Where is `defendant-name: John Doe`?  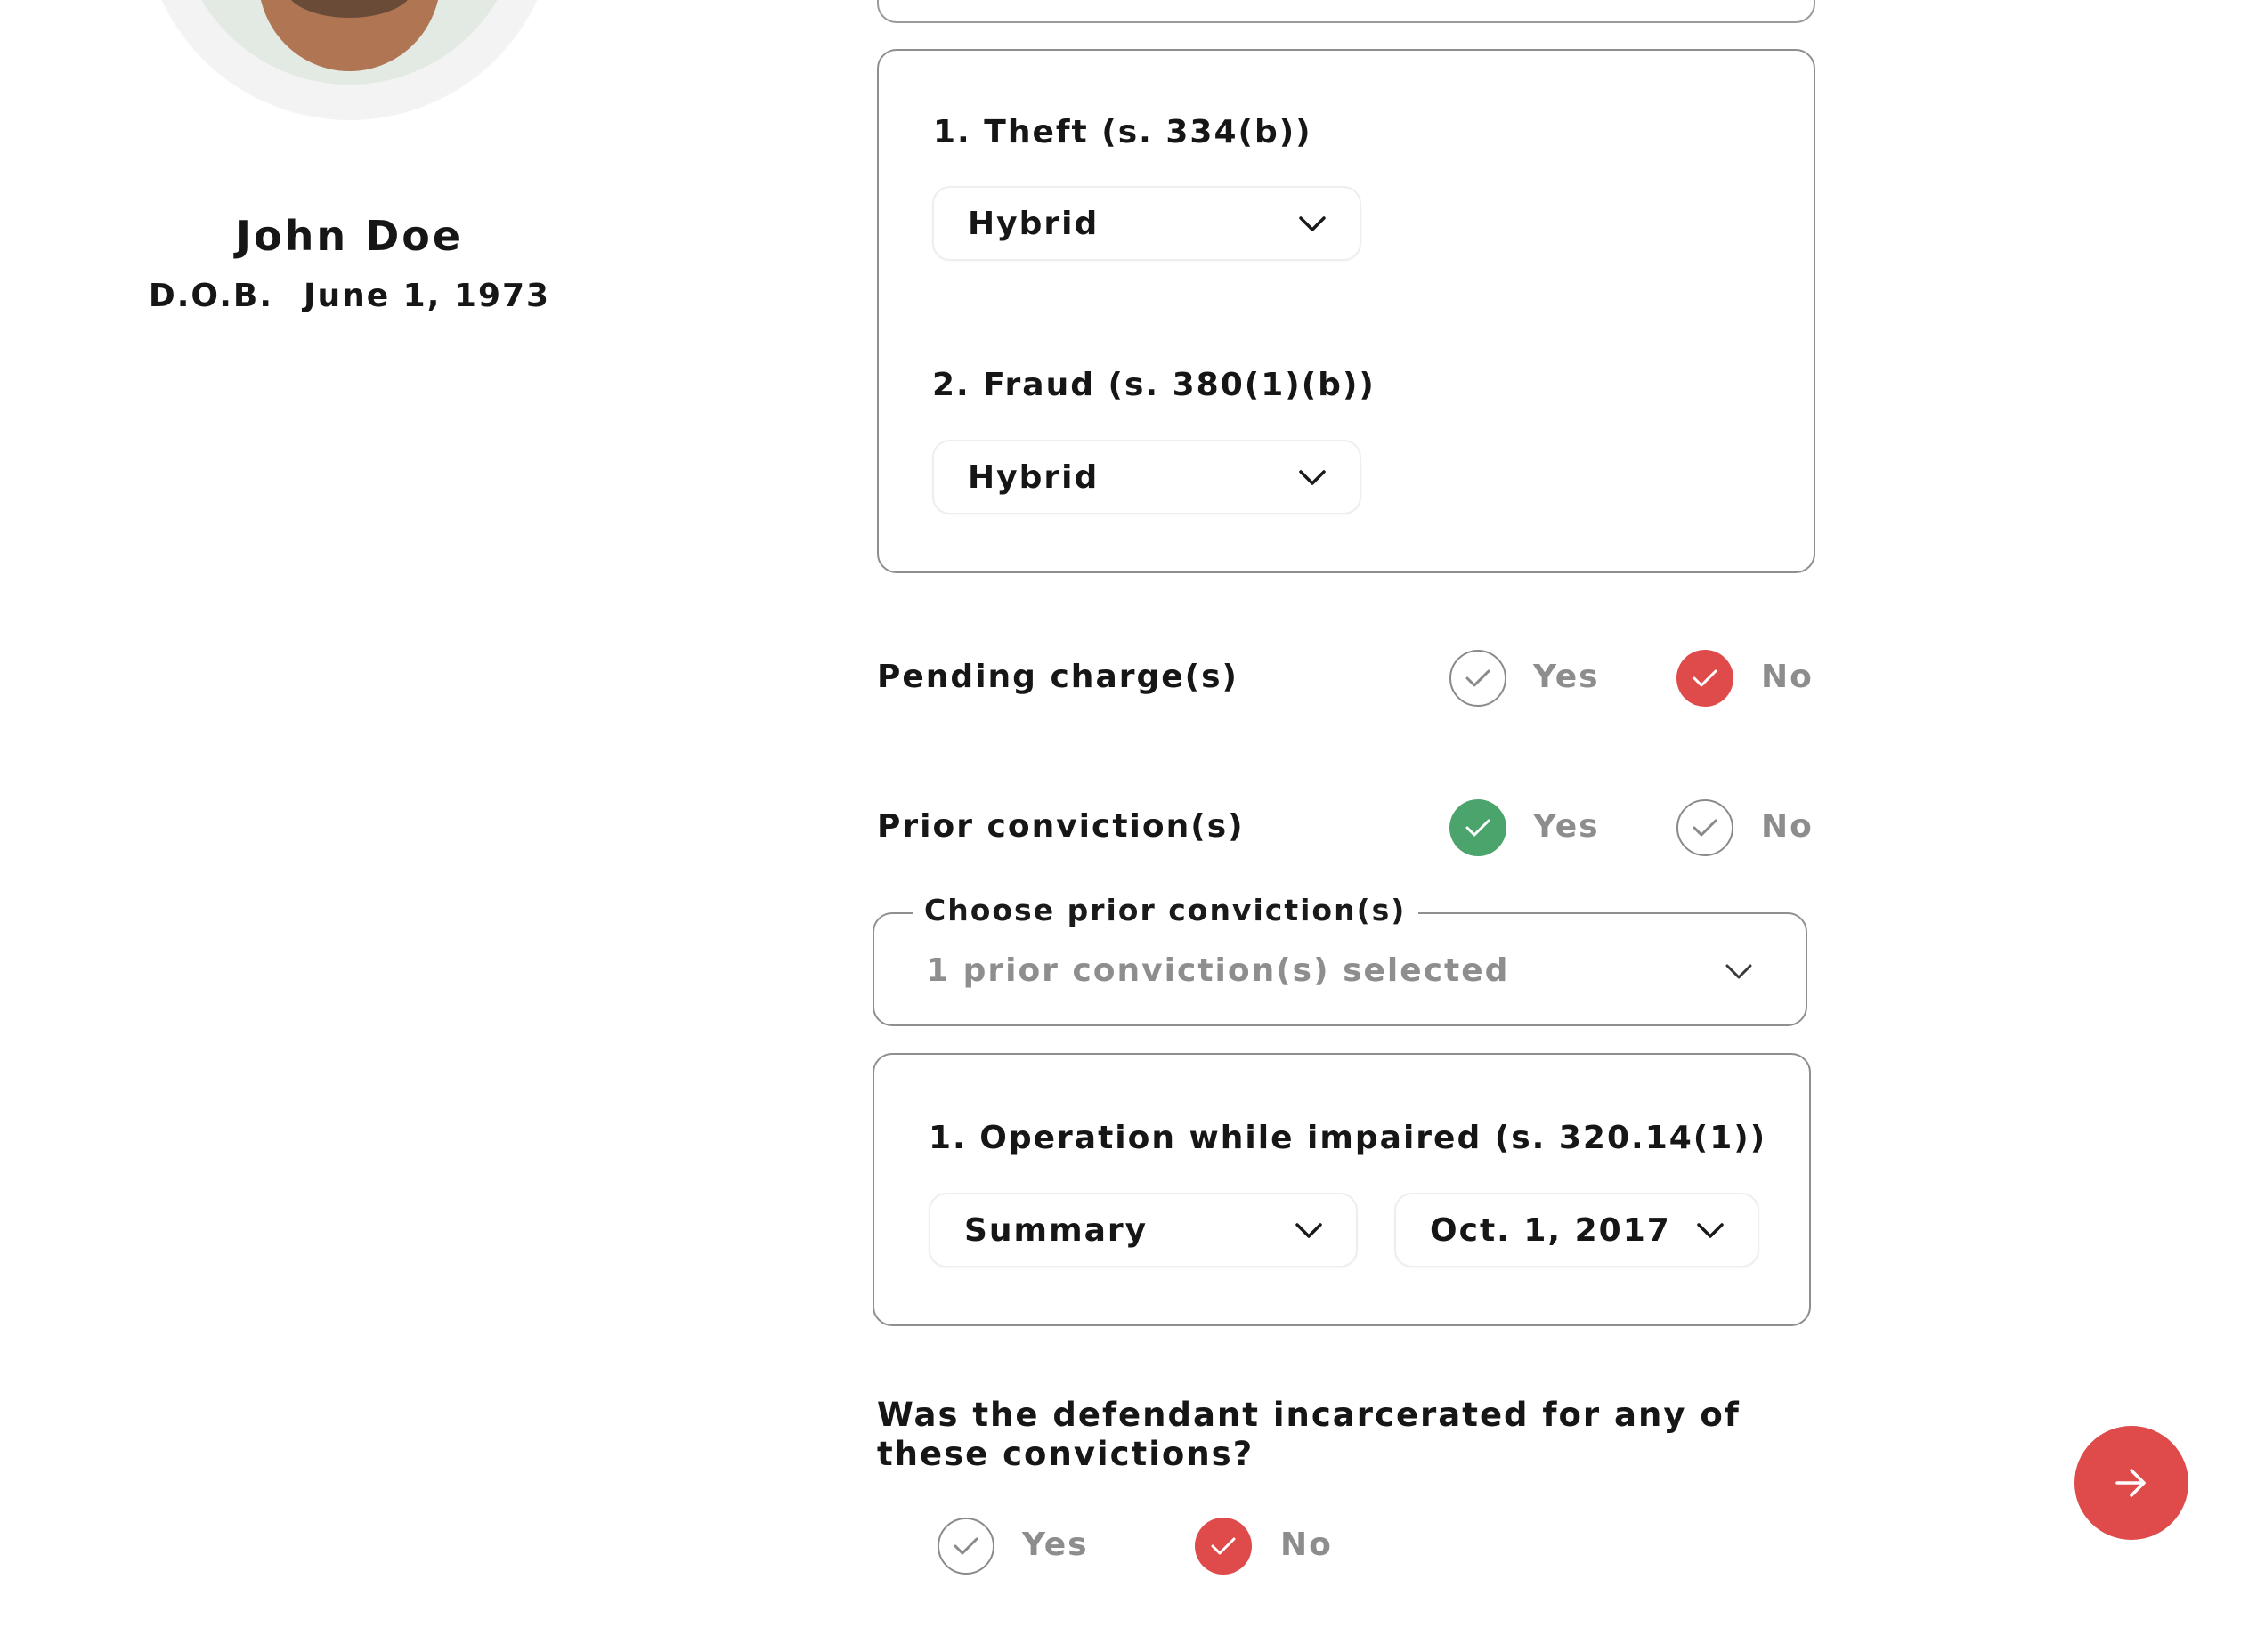 defendant-name: John Doe is located at coordinates (349, 236).